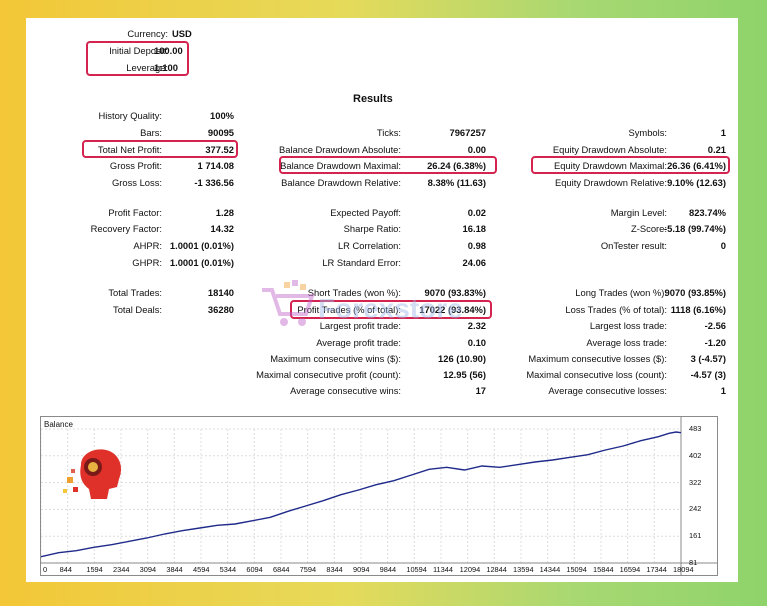  Describe the element at coordinates (715, 342) in the screenshot. I see `stat-value: -1.20` at that location.